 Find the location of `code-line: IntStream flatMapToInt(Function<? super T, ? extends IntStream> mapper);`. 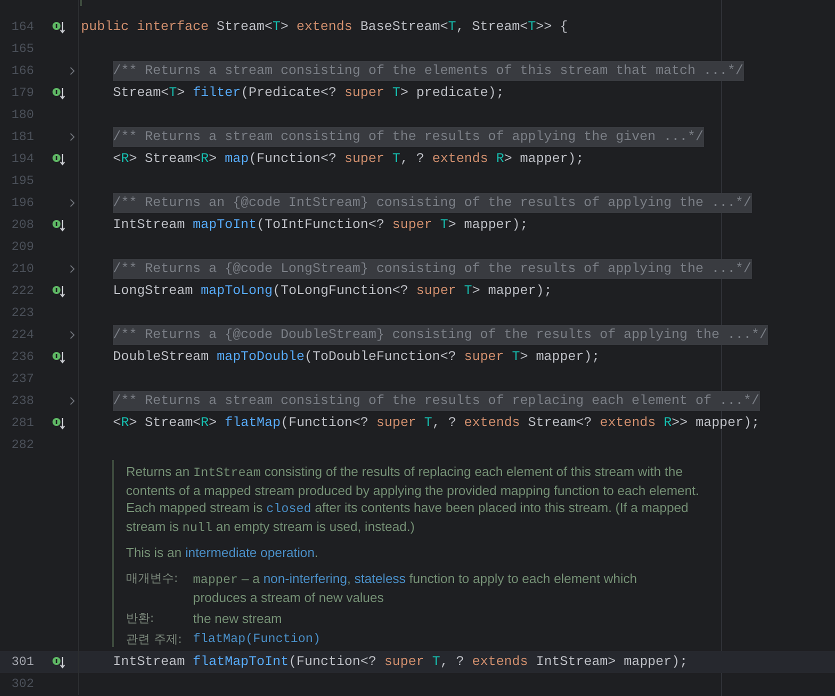

code-line: IntStream flatMapToInt(Function<? super T, ? extends IntStream> mapper); is located at coordinates (400, 662).